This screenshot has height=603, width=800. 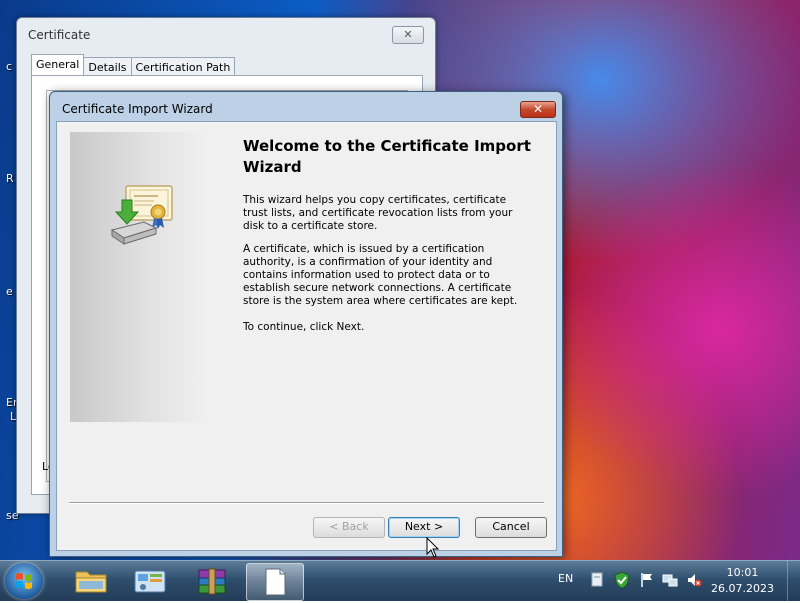 I want to click on system-clock: 10:01 26.07.2023, so click(x=742, y=581).